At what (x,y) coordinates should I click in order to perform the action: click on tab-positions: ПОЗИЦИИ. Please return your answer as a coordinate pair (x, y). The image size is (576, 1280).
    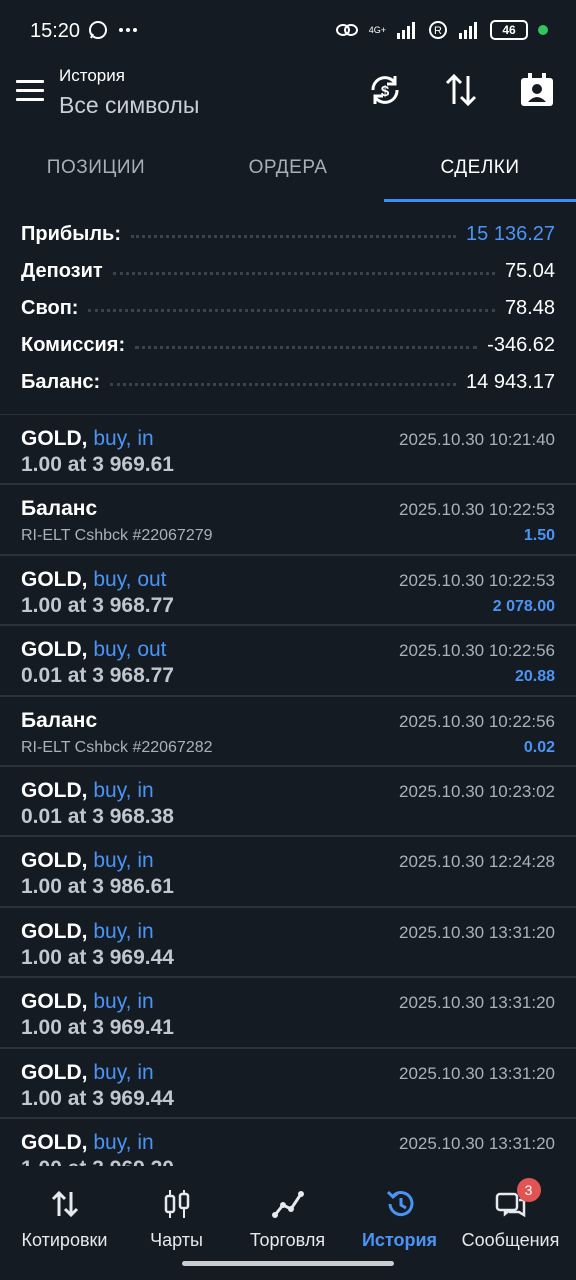
    Looking at the image, I should click on (96, 168).